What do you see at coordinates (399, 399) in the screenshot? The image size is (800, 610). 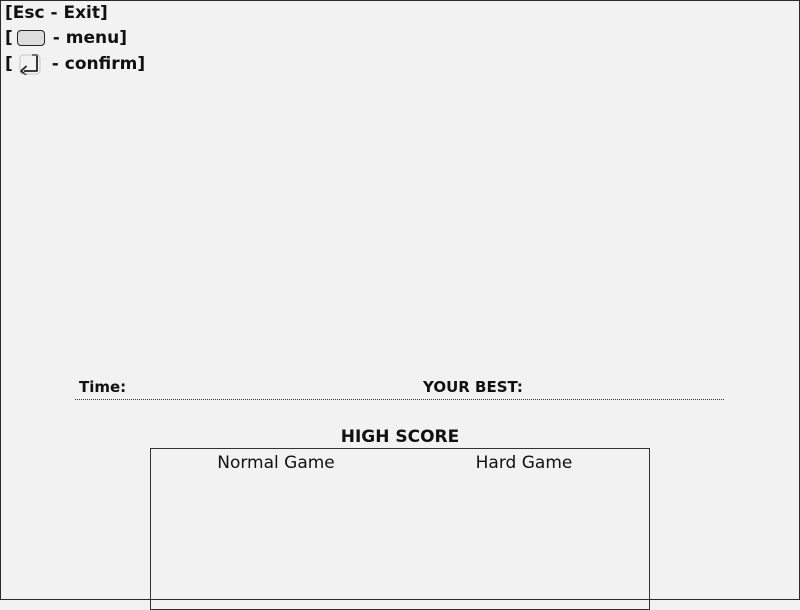 I see `stats-divider` at bounding box center [399, 399].